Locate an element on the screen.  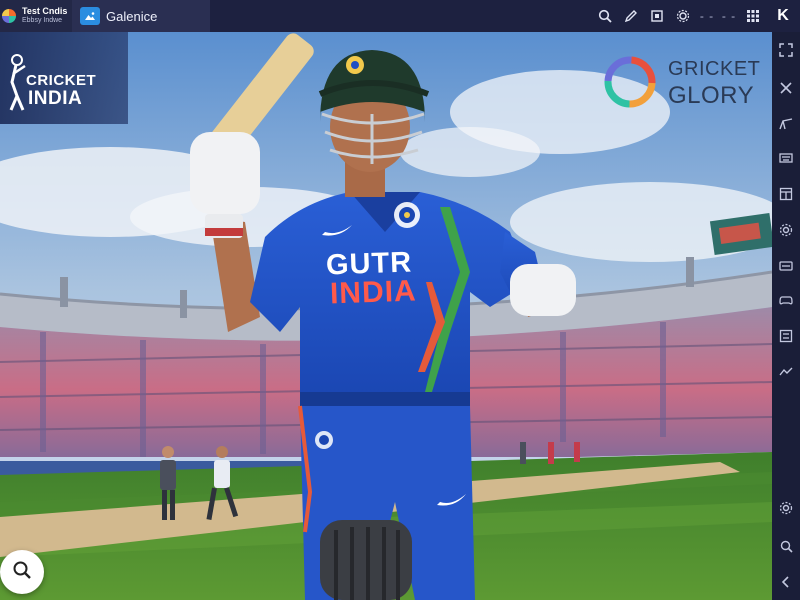
window-toolbar: - - - - K is located at coordinates (696, 16).